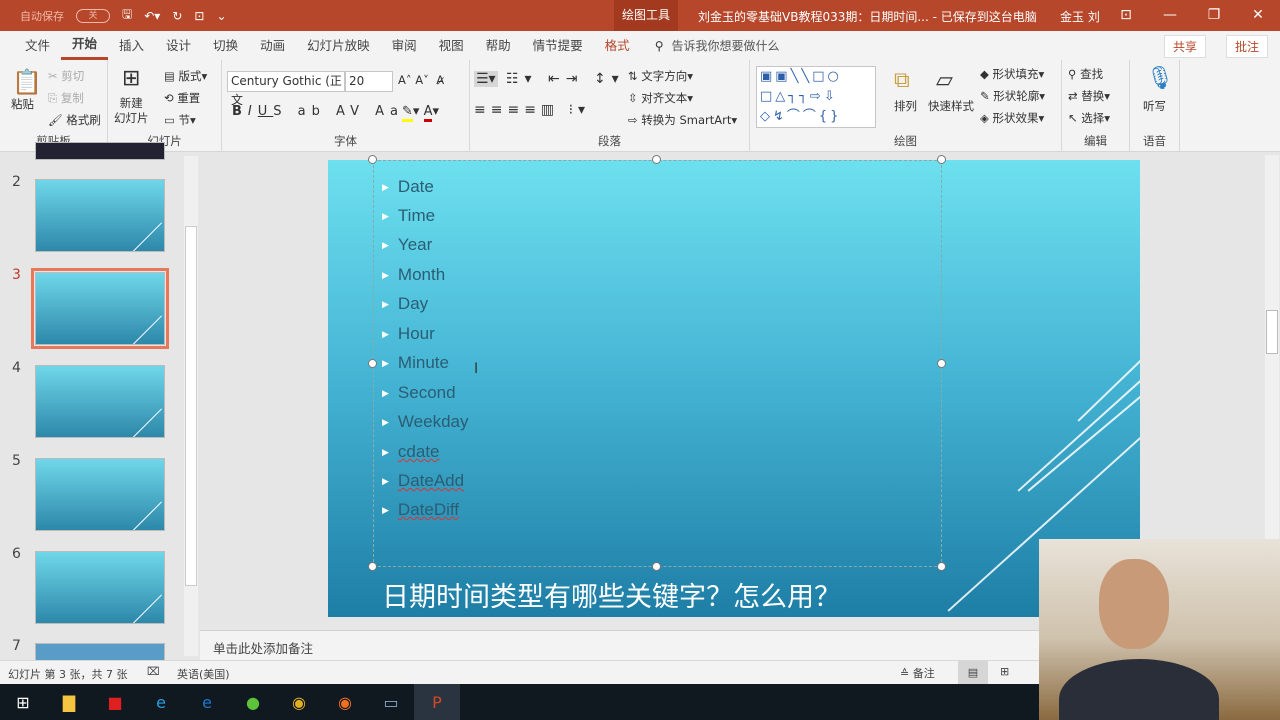 The image size is (1280, 720). Describe the element at coordinates (1126, 15) in the screenshot. I see `ribbon-display-icon: ⊡` at that location.